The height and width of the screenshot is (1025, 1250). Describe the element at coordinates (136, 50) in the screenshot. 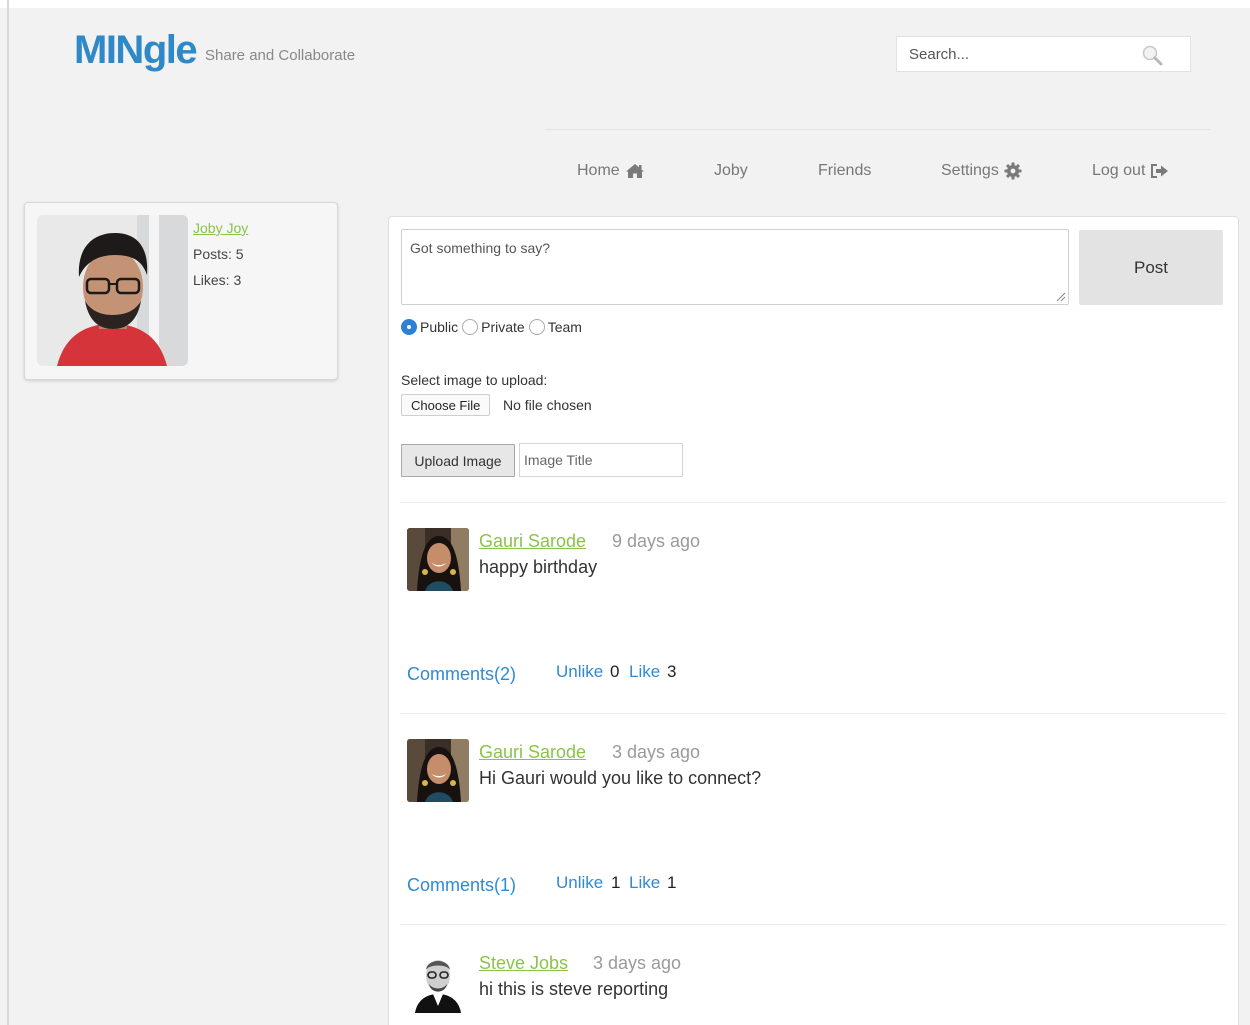

I see `logo: MINgle` at that location.